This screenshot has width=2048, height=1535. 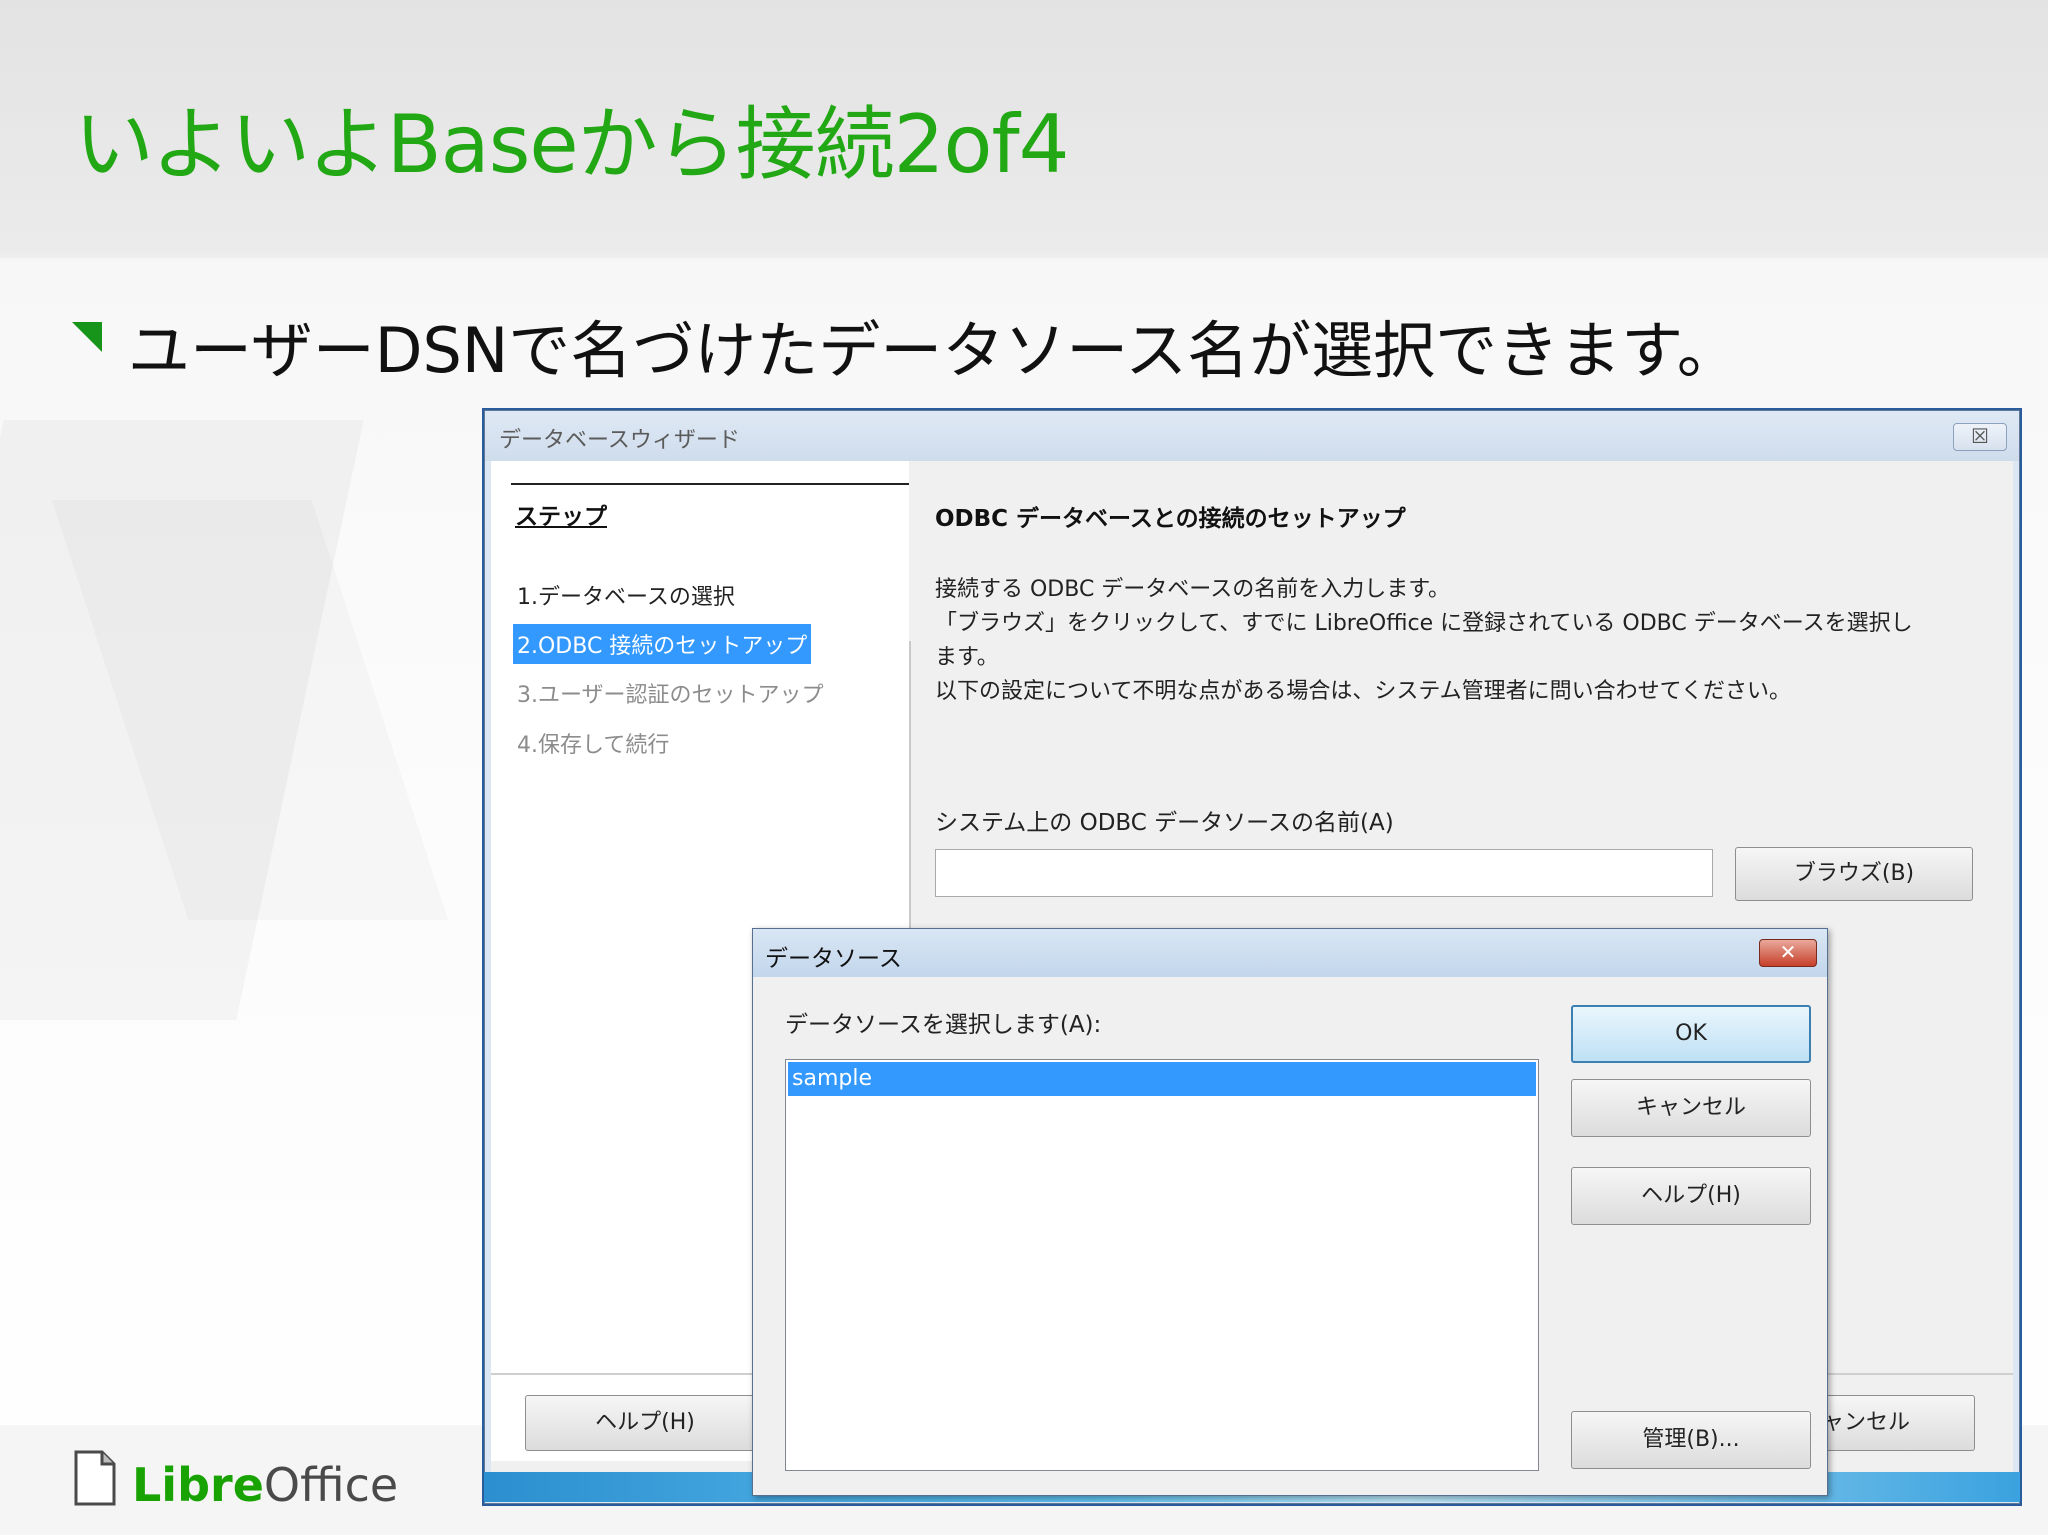 I want to click on odbc-name-input, so click(x=1324, y=873).